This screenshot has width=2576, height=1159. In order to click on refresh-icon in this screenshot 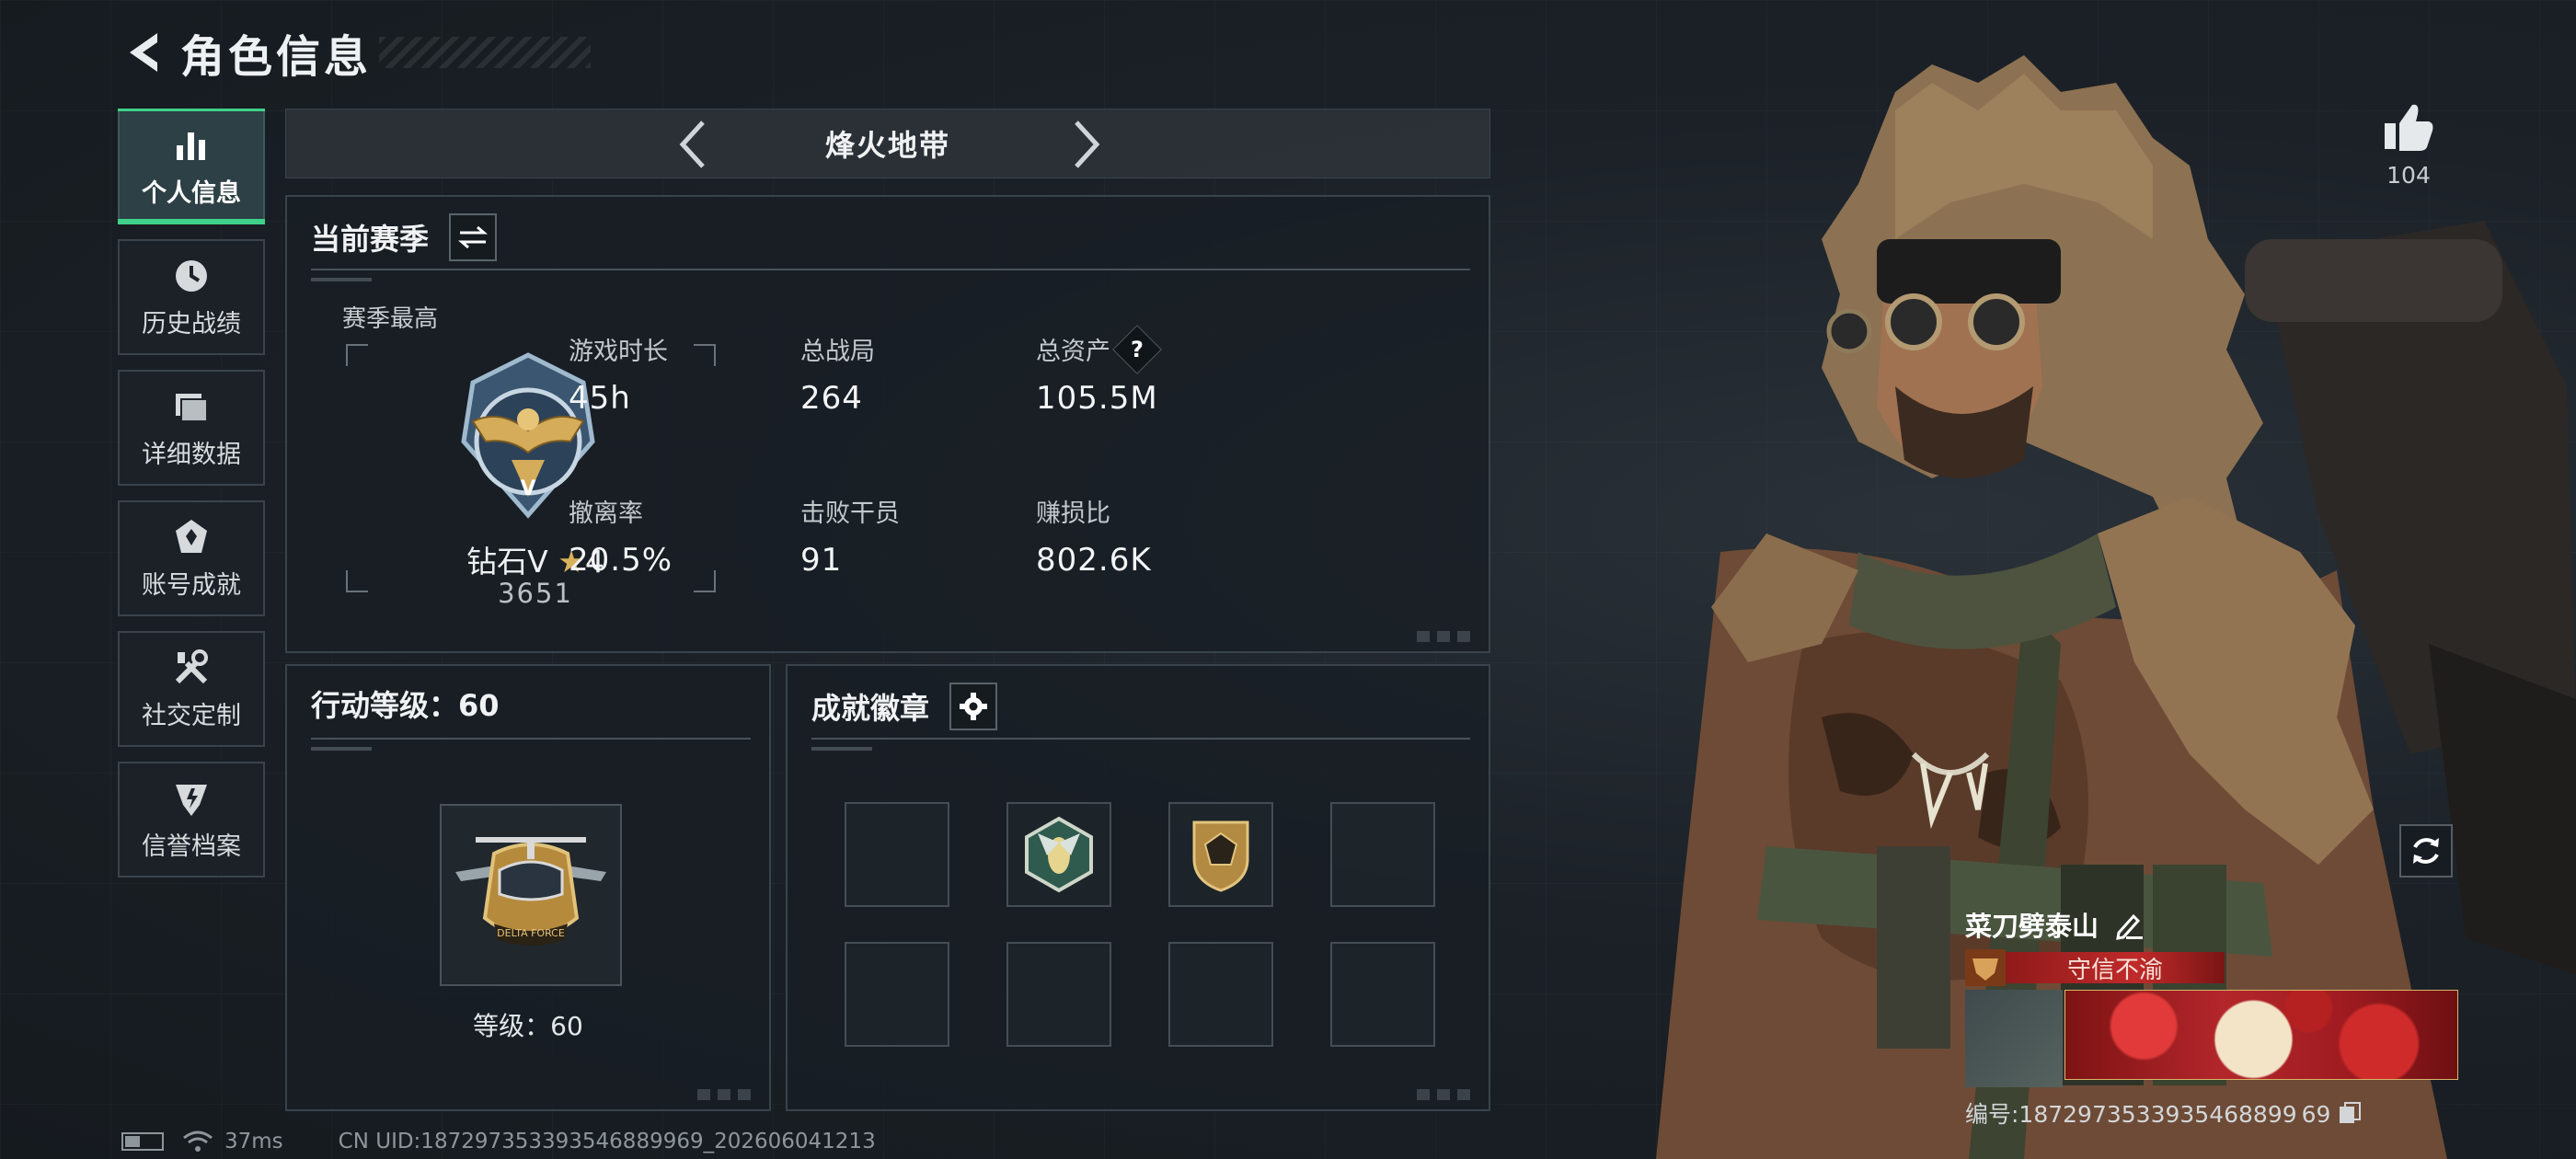, I will do `click(2426, 851)`.